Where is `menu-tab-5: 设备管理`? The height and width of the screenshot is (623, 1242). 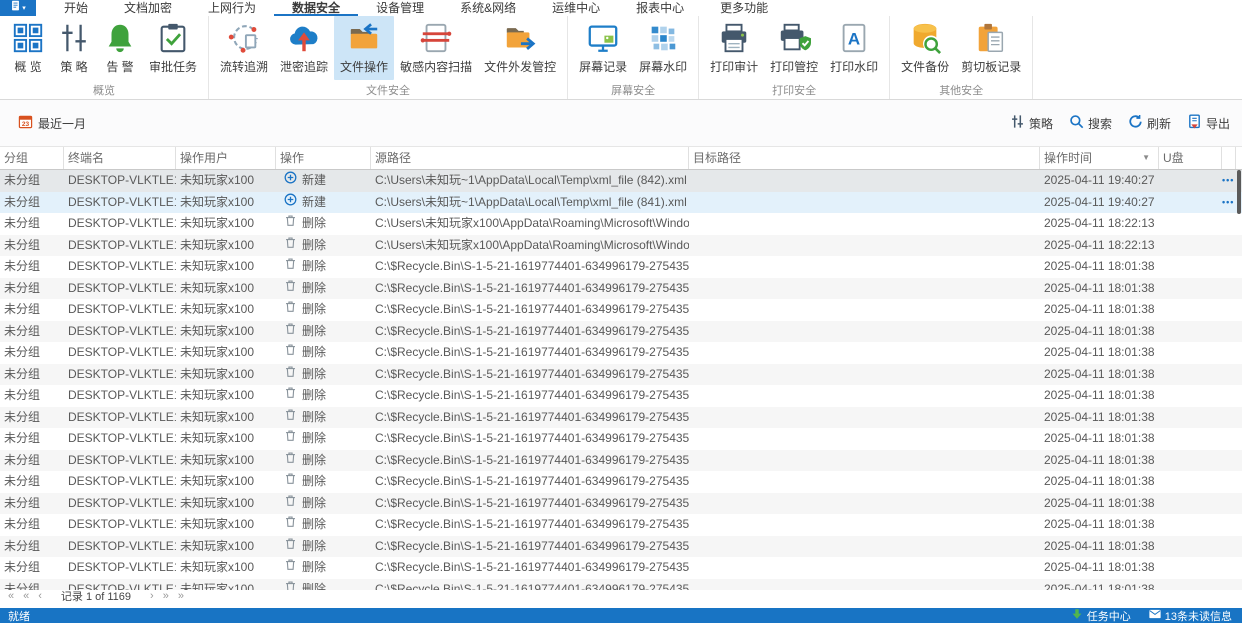
menu-tab-5: 设备管理 is located at coordinates (400, 8).